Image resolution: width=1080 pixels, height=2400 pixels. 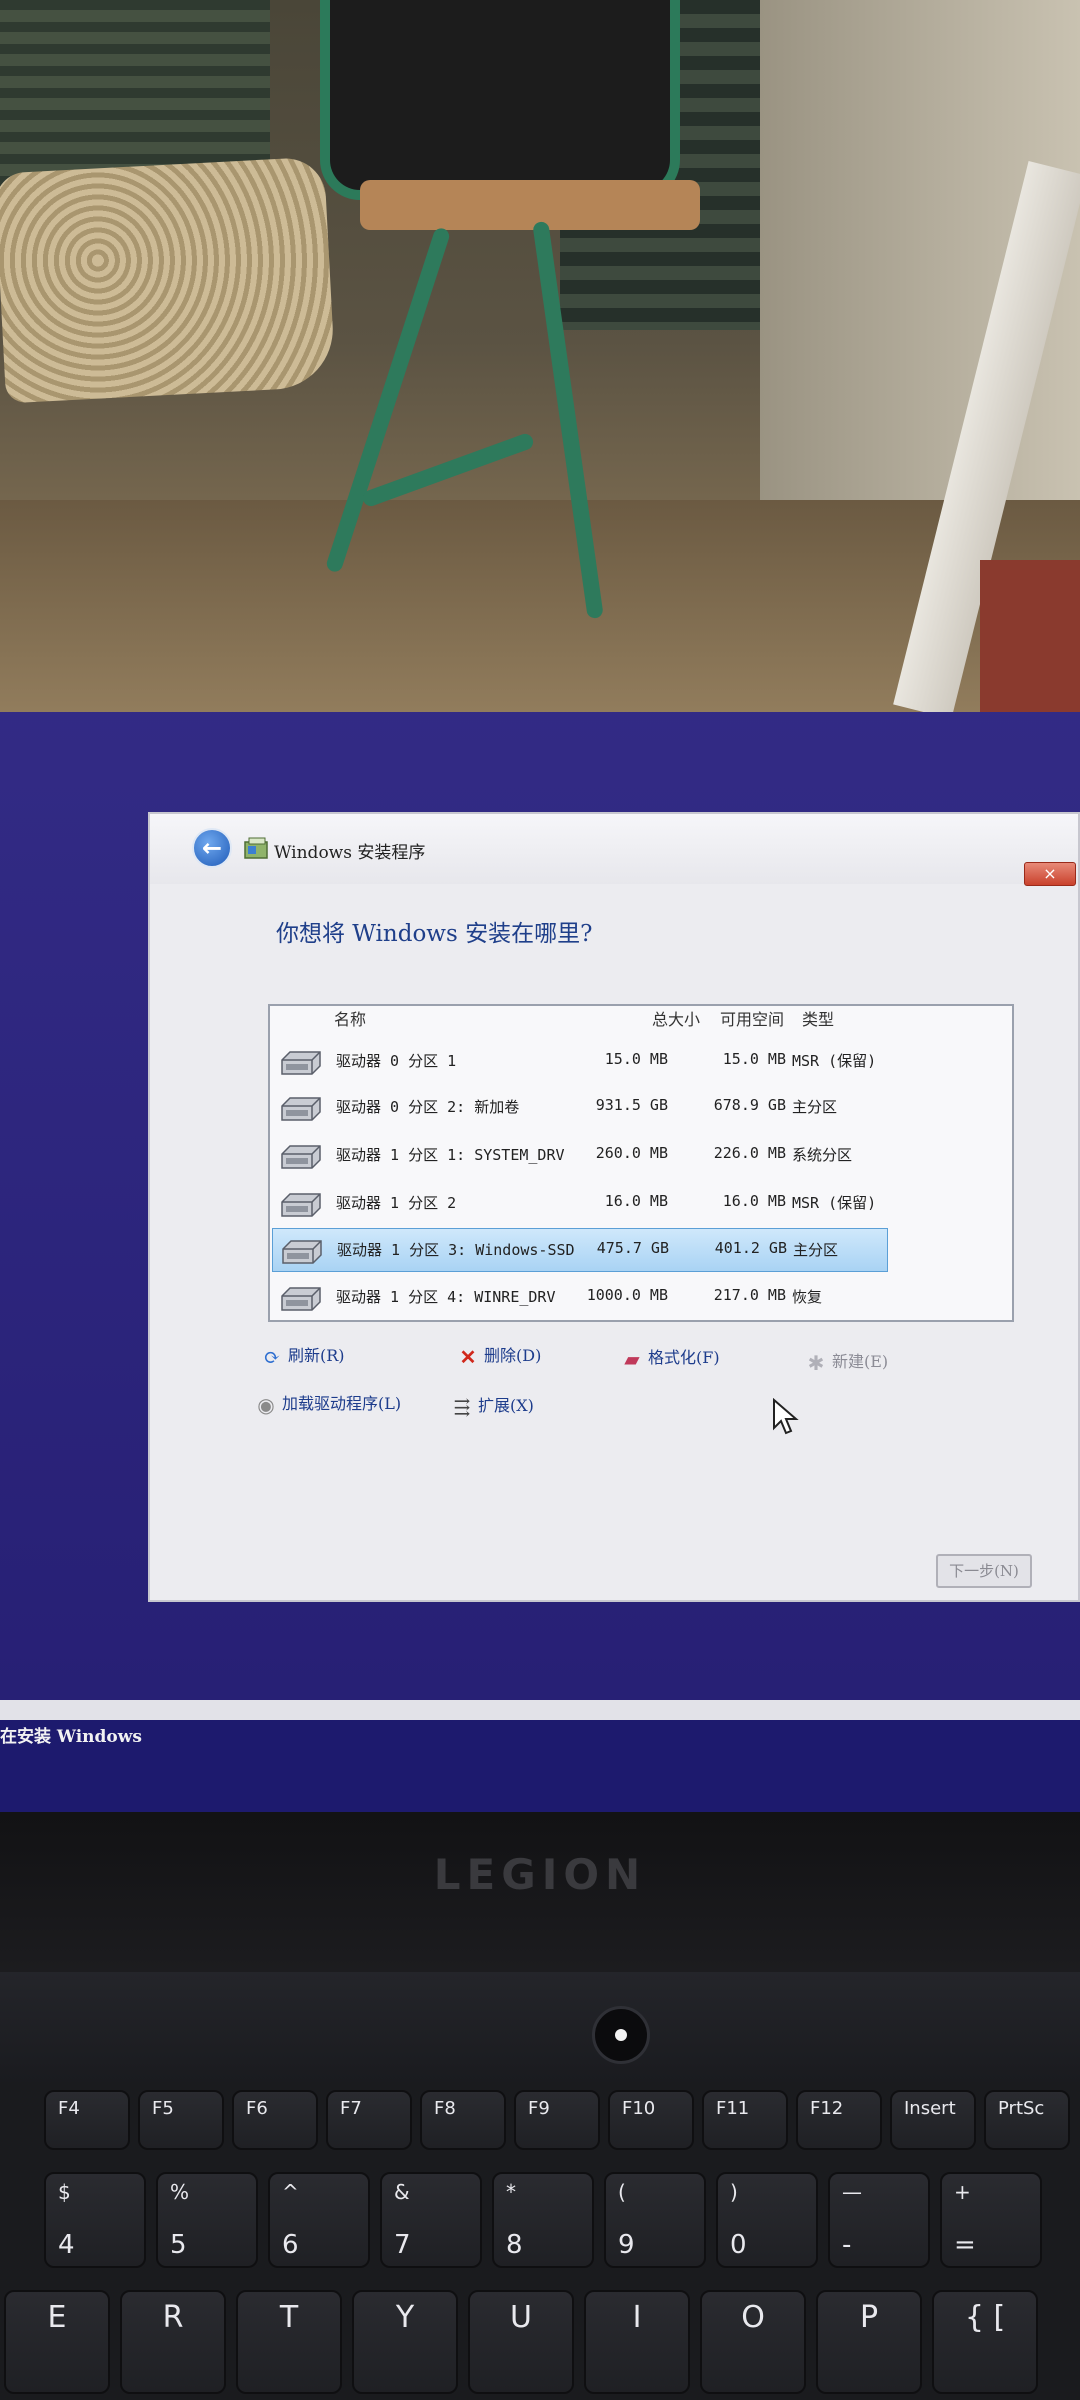 I want to click on key-label: =, so click(x=965, y=2245).